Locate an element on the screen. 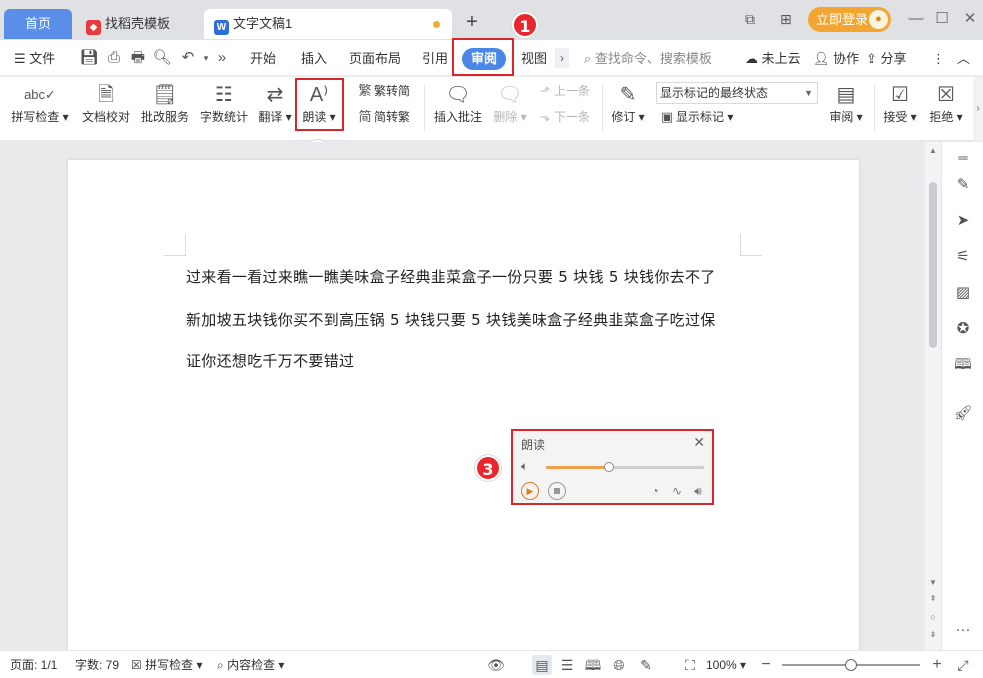 The width and height of the screenshot is (983, 678). minimize-icon: — is located at coordinates (916, 19).